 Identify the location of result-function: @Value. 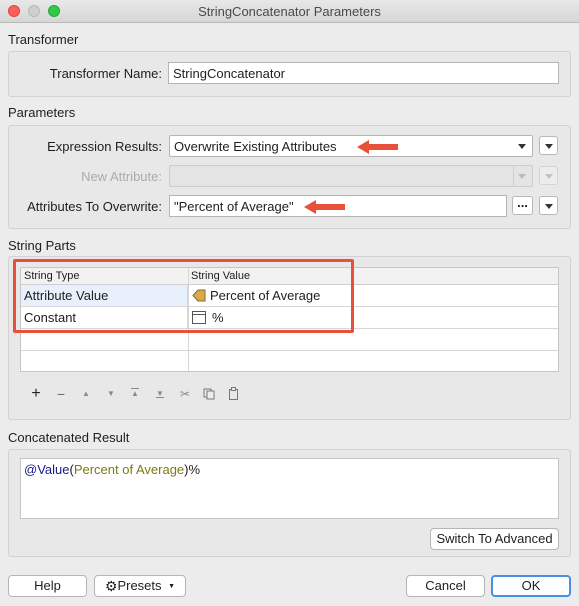
(47, 469).